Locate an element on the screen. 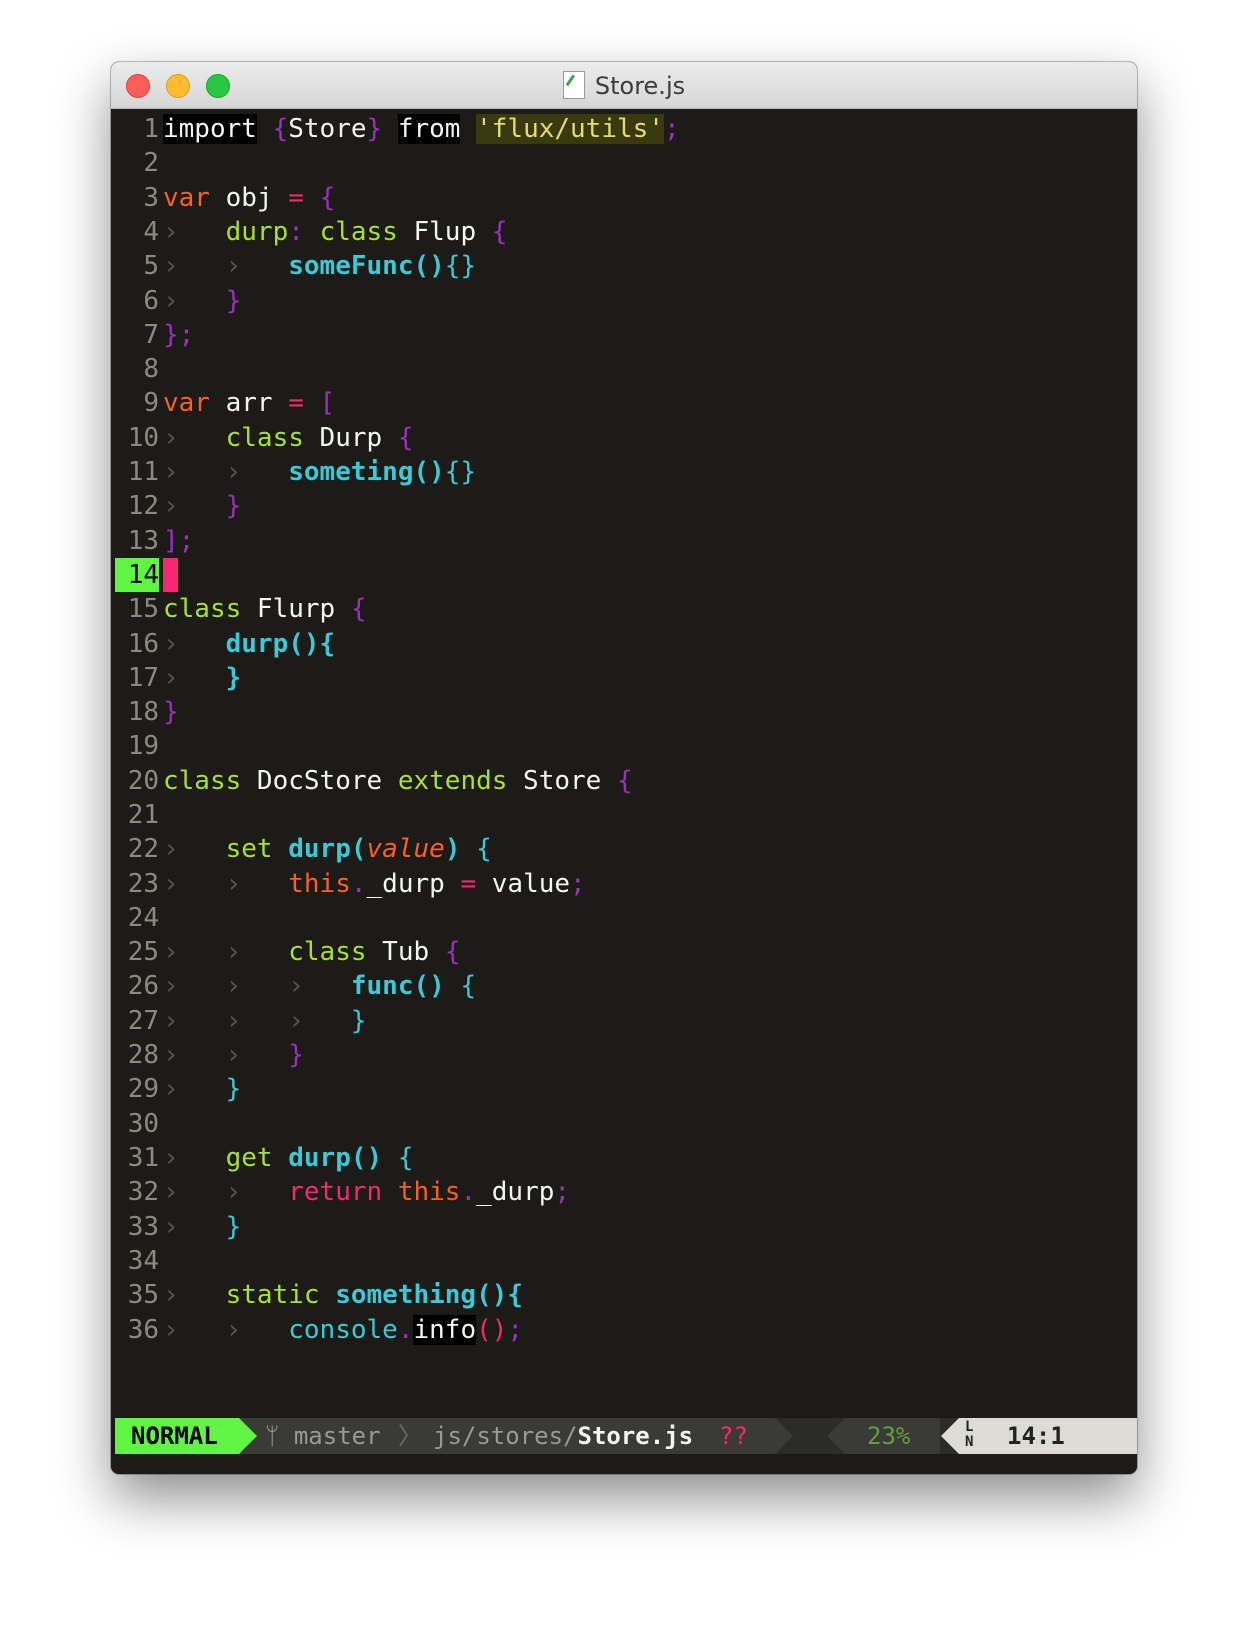 The width and height of the screenshot is (1254, 1642). file-path-dir: js/stores/ is located at coordinates (505, 1436).